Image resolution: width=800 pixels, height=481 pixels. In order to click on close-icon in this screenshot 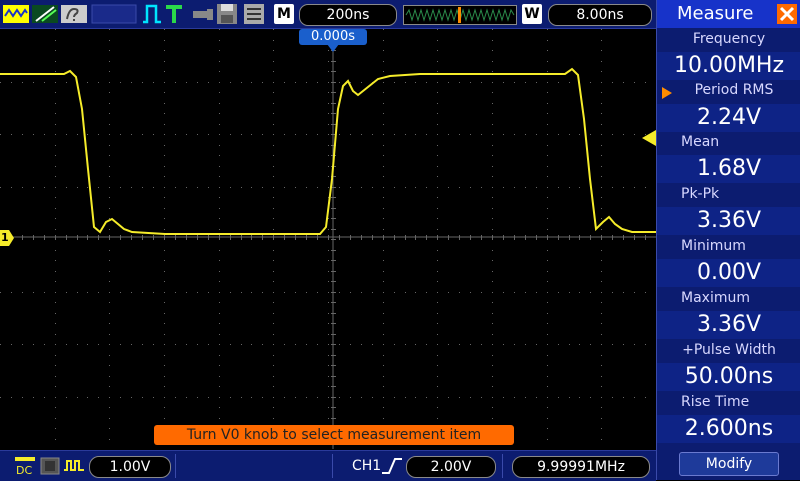, I will do `click(787, 14)`.